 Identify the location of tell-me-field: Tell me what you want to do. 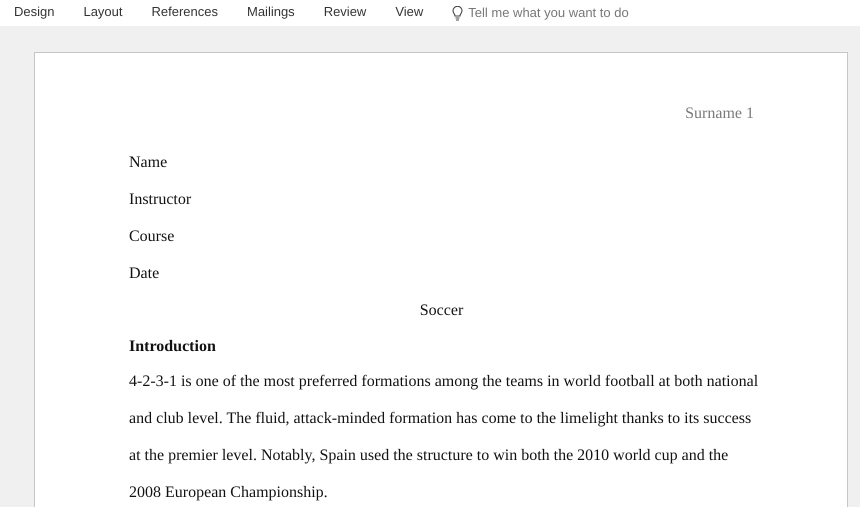
(568, 13).